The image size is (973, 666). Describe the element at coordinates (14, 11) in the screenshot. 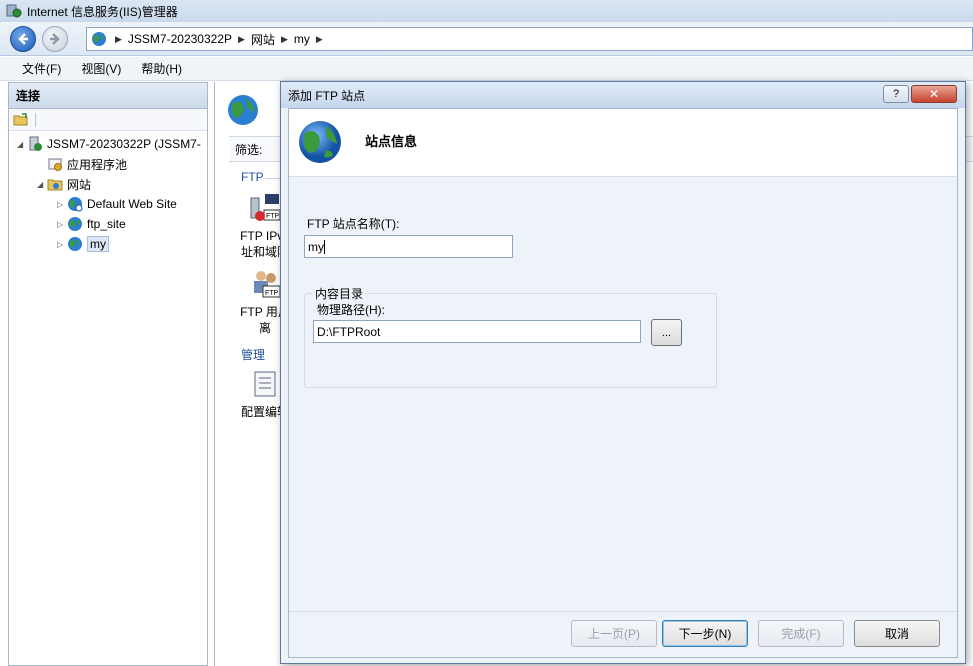

I see `iis-manager-icon` at that location.